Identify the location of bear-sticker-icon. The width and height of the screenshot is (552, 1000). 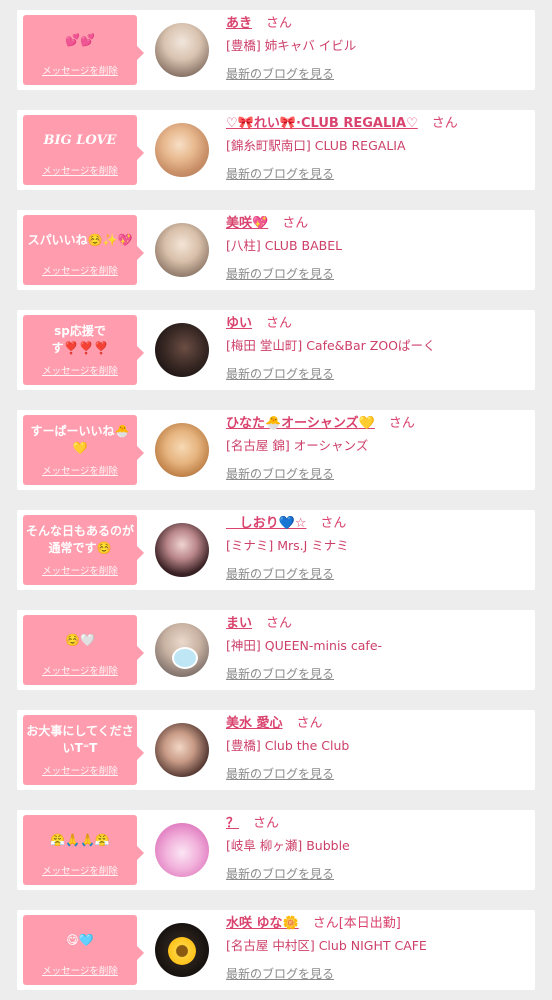
(185, 658).